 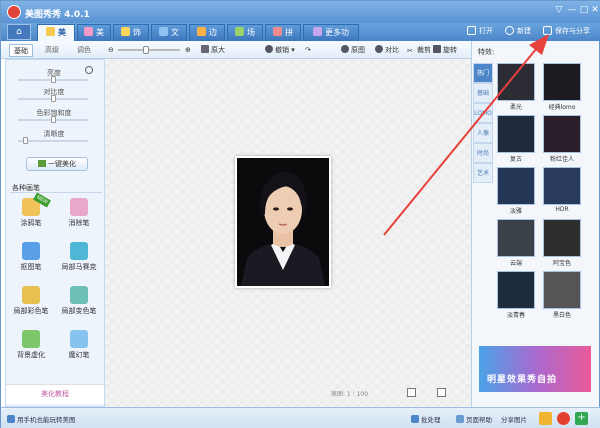 I want to click on accessories-icon, so click(x=125, y=31).